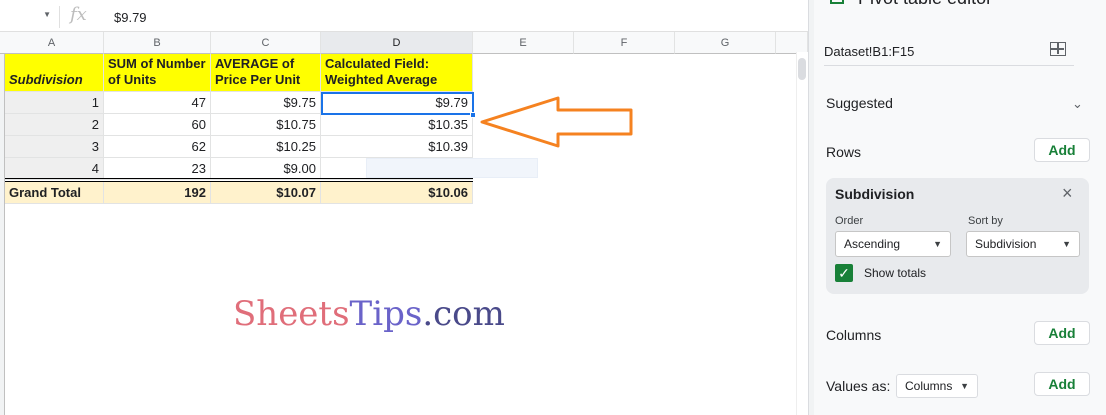 Image resolution: width=1106 pixels, height=415 pixels. Describe the element at coordinates (386, 314) in the screenshot. I see `watermark-part-tips: Tips` at that location.